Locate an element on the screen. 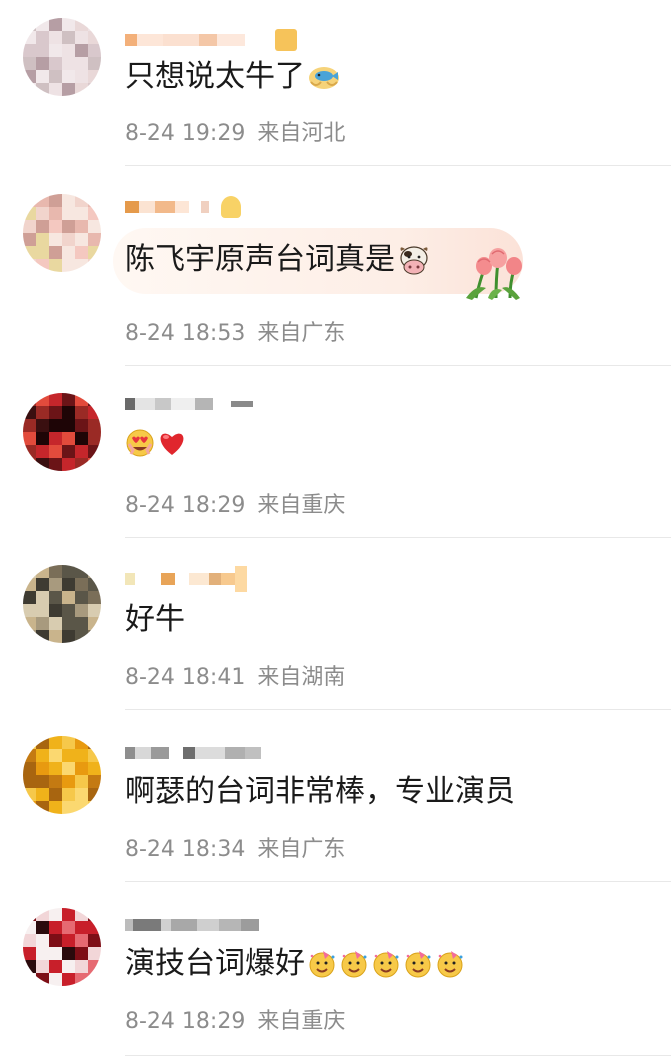 This screenshot has height=1056, width=671. party-emoji-group is located at coordinates (386, 964).